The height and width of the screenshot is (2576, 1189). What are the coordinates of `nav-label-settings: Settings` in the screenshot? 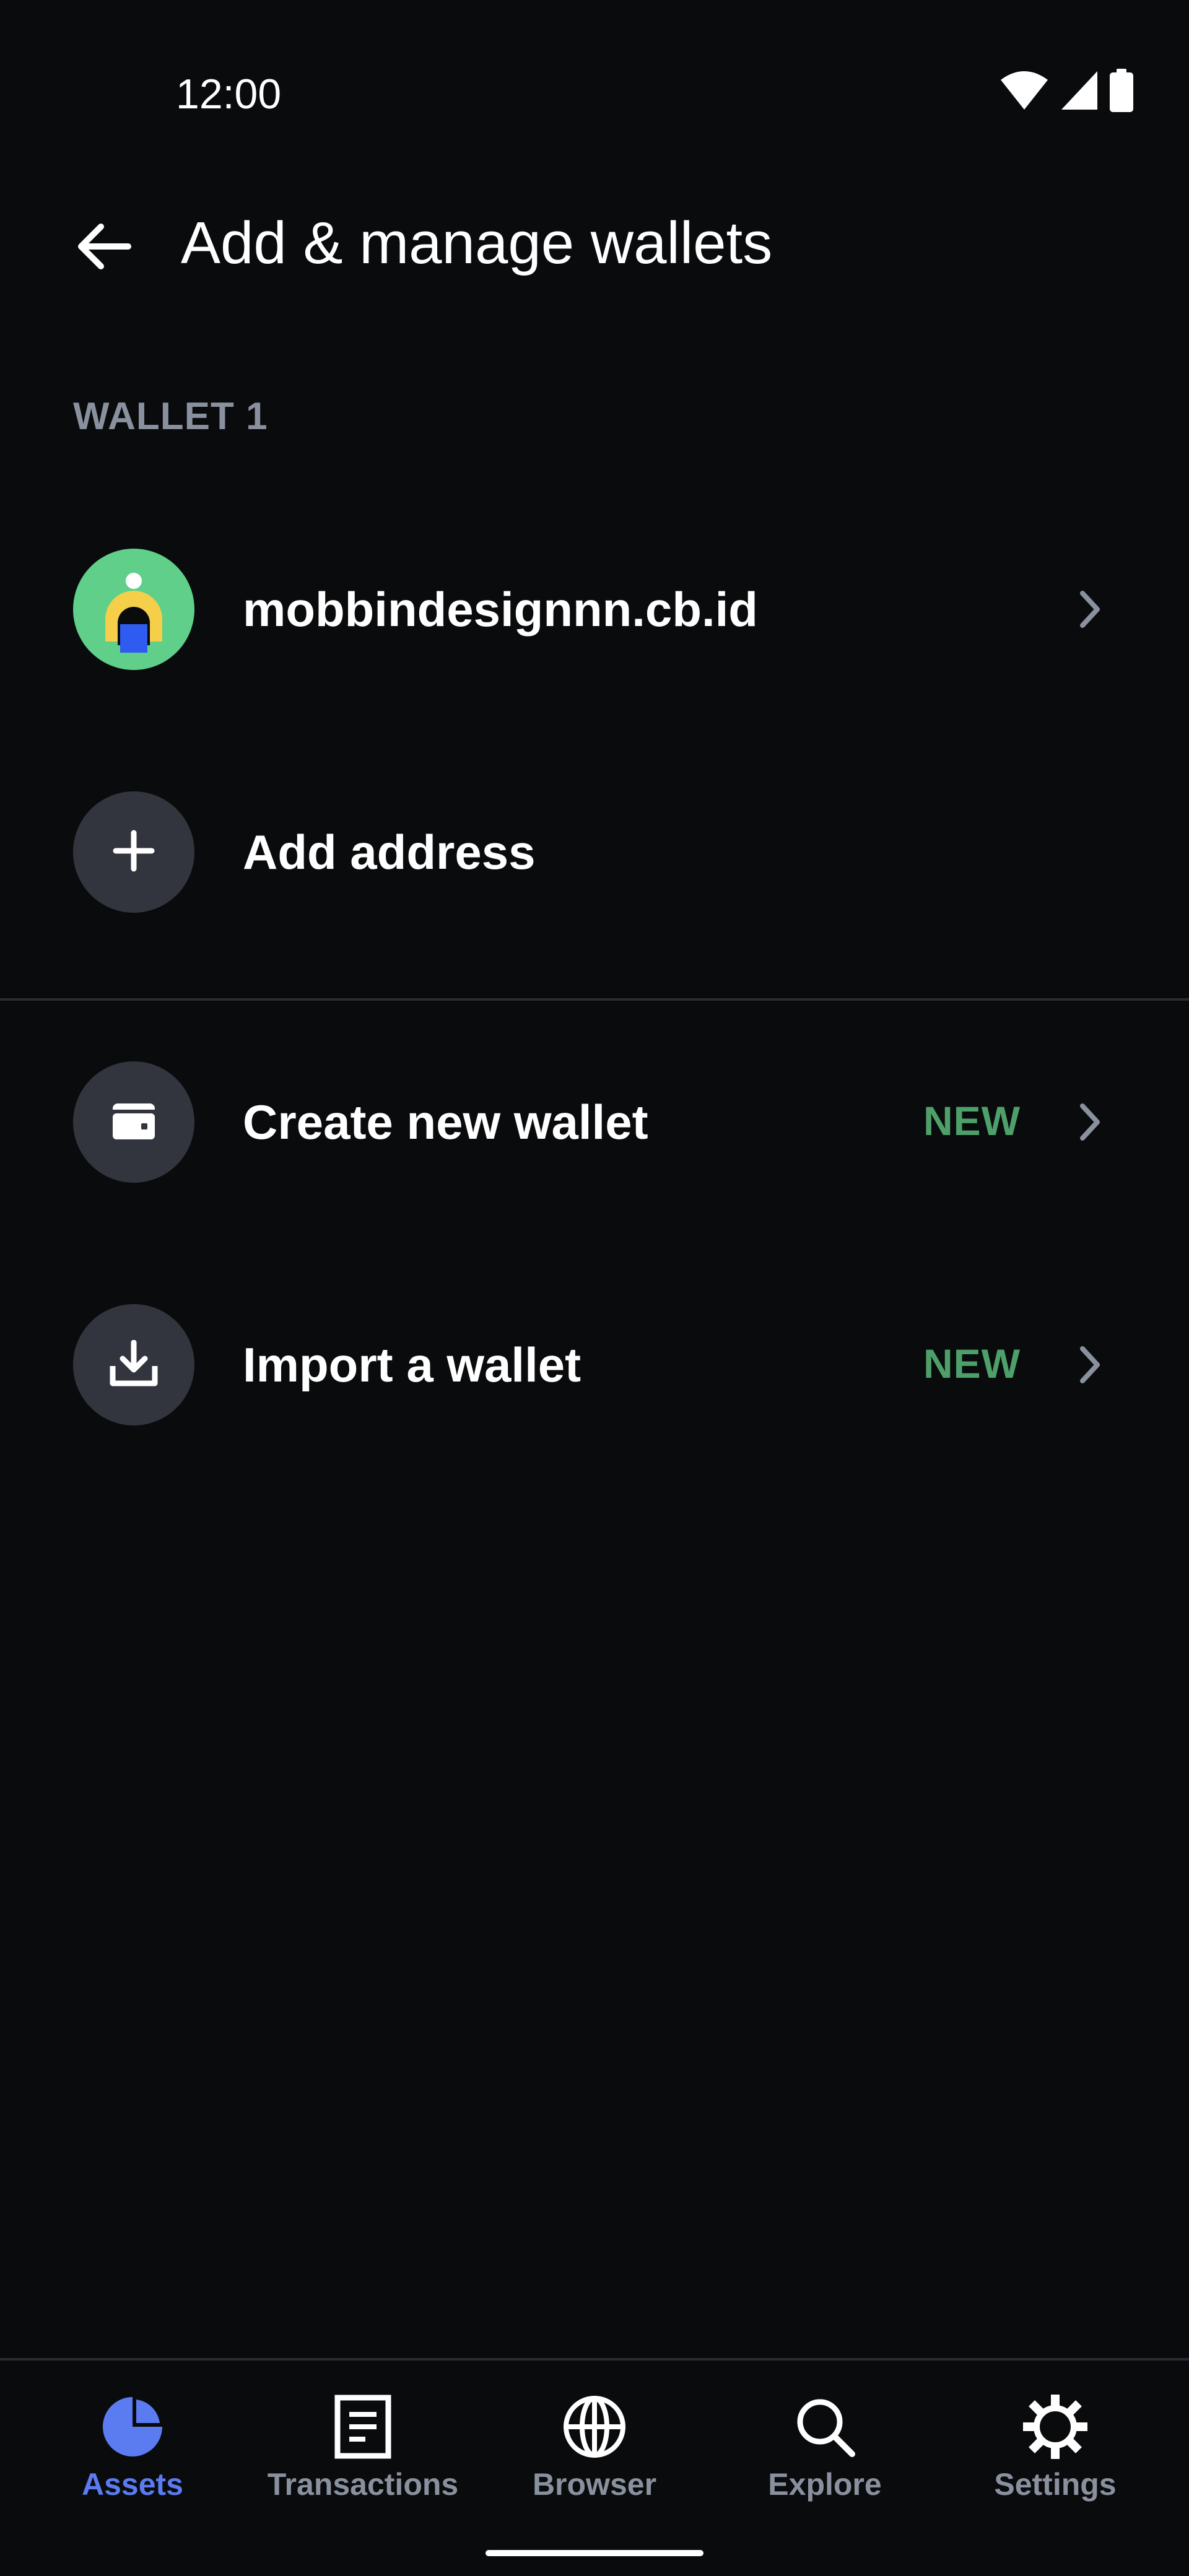 It's located at (1055, 2484).